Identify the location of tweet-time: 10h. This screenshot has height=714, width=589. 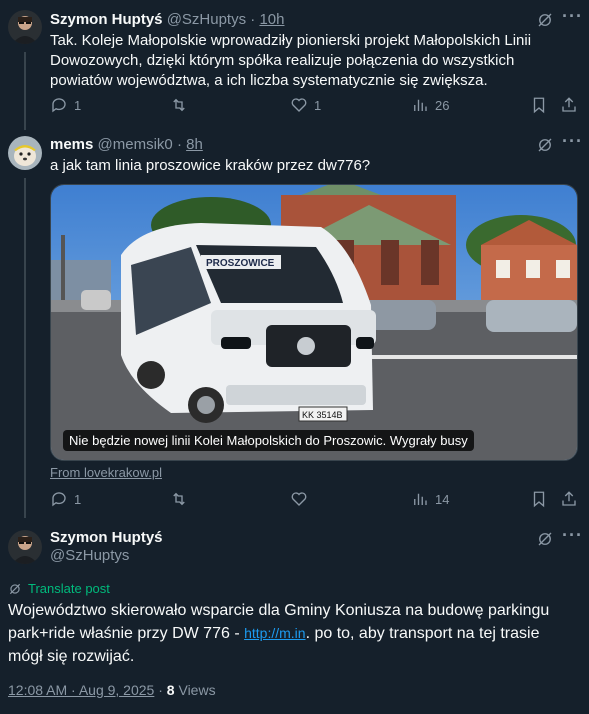
(271, 19).